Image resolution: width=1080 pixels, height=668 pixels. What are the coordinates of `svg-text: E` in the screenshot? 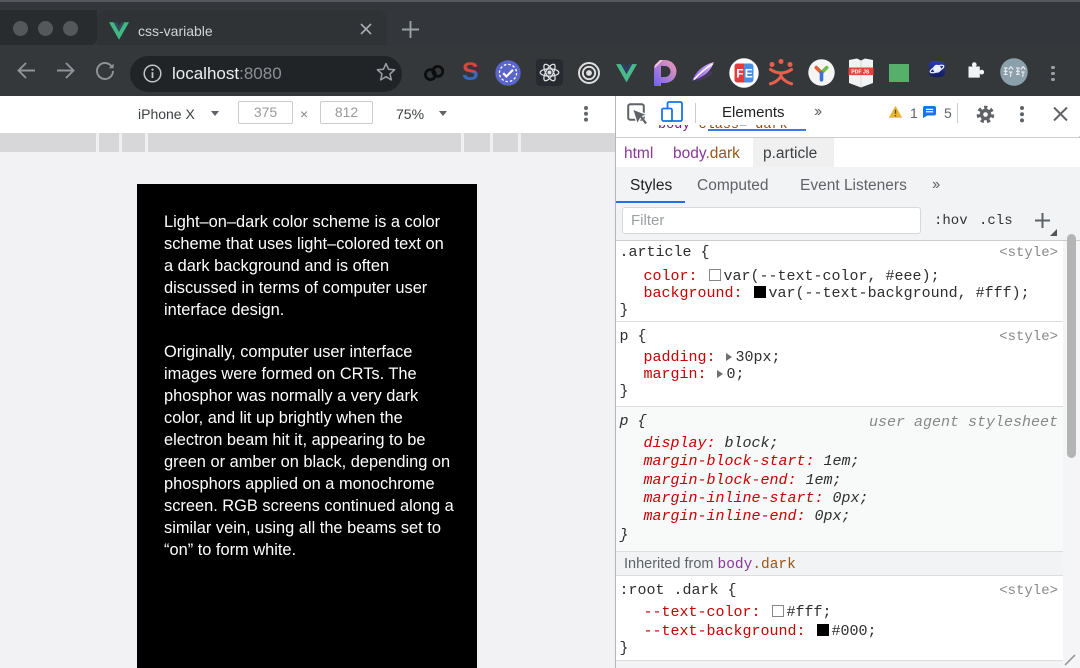 It's located at (748, 73).